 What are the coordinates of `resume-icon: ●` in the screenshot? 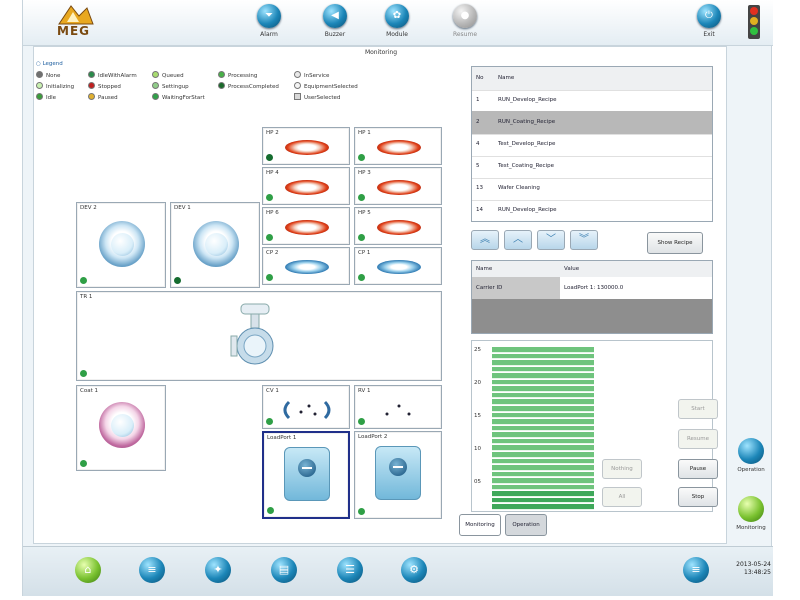 It's located at (465, 16).